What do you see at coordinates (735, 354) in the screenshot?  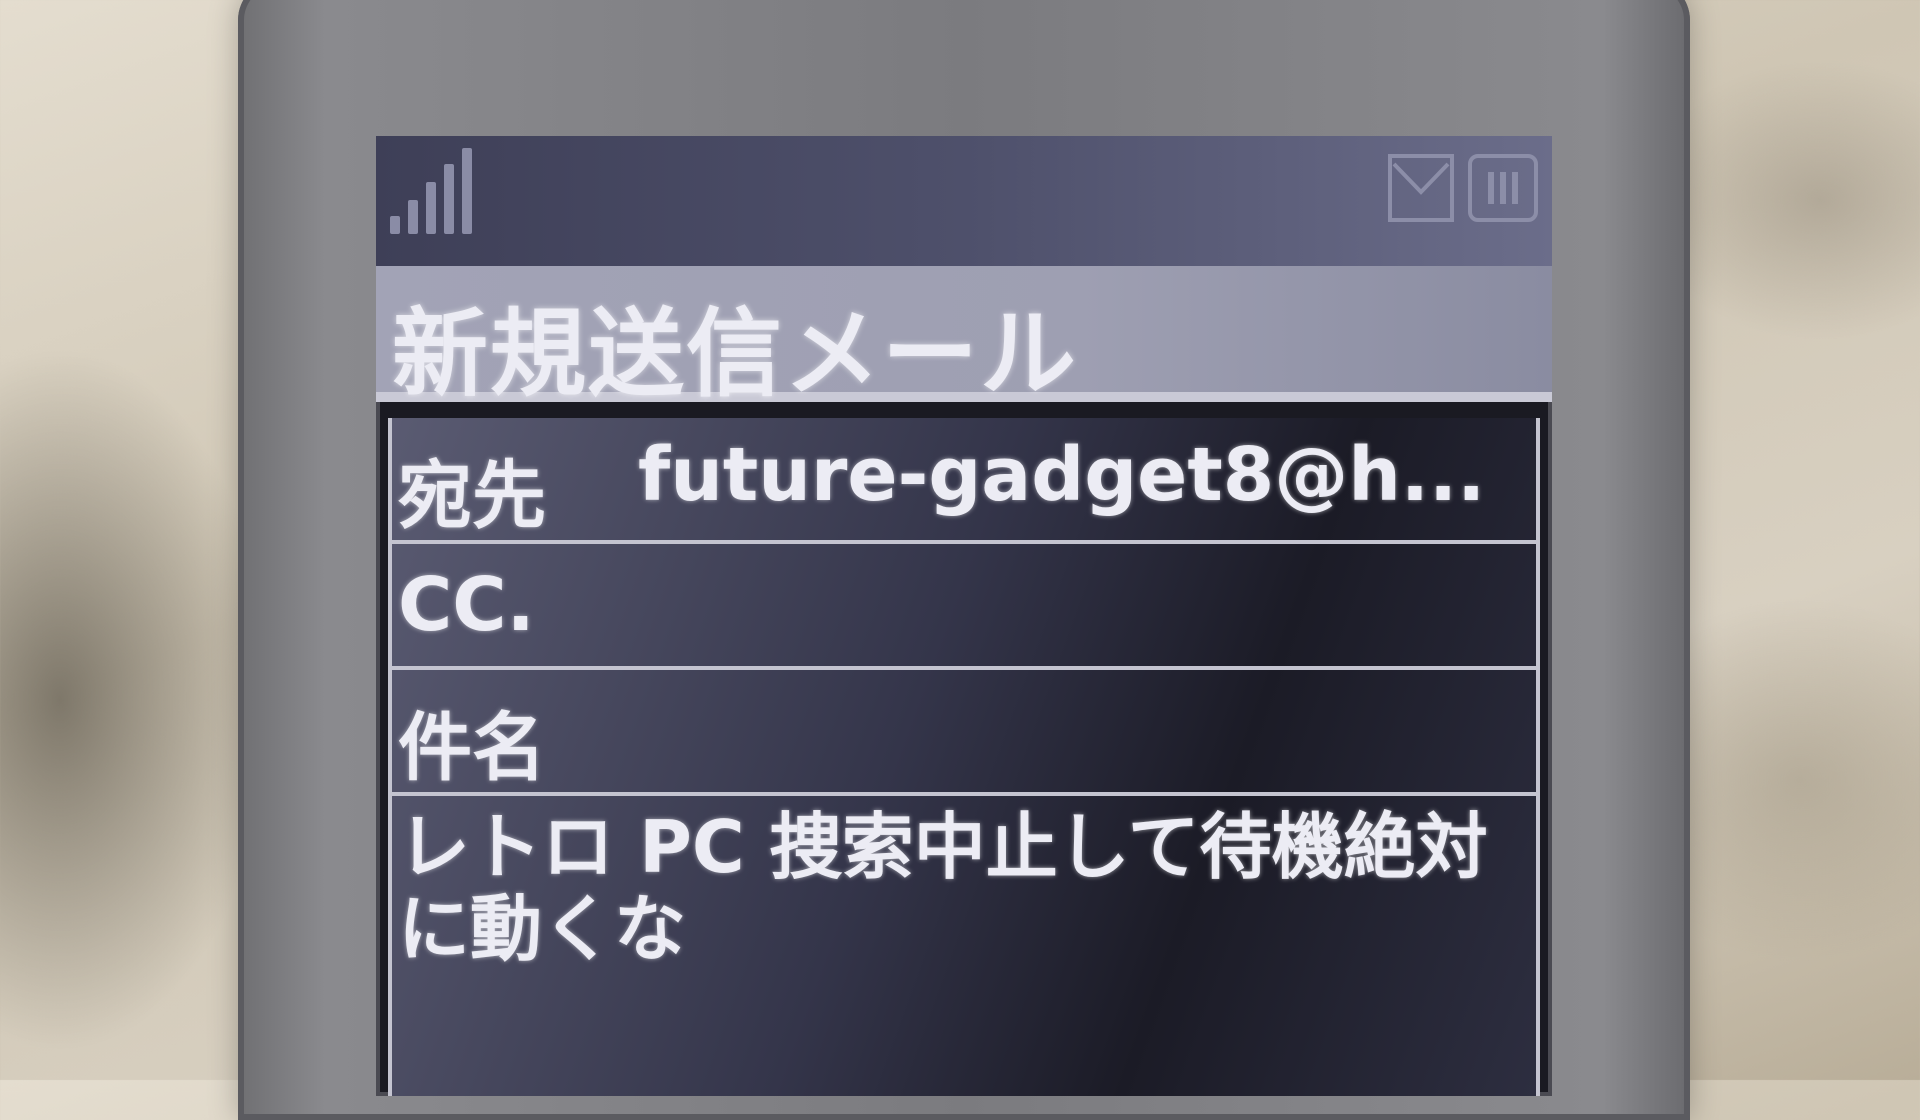 I see `screen-title: 新規送信メール` at bounding box center [735, 354].